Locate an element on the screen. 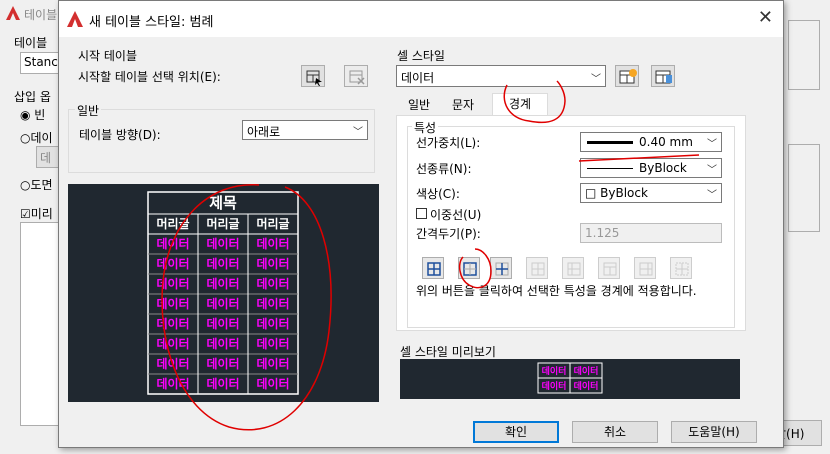 The height and width of the screenshot is (454, 830). all-borders-icon is located at coordinates (434, 269).